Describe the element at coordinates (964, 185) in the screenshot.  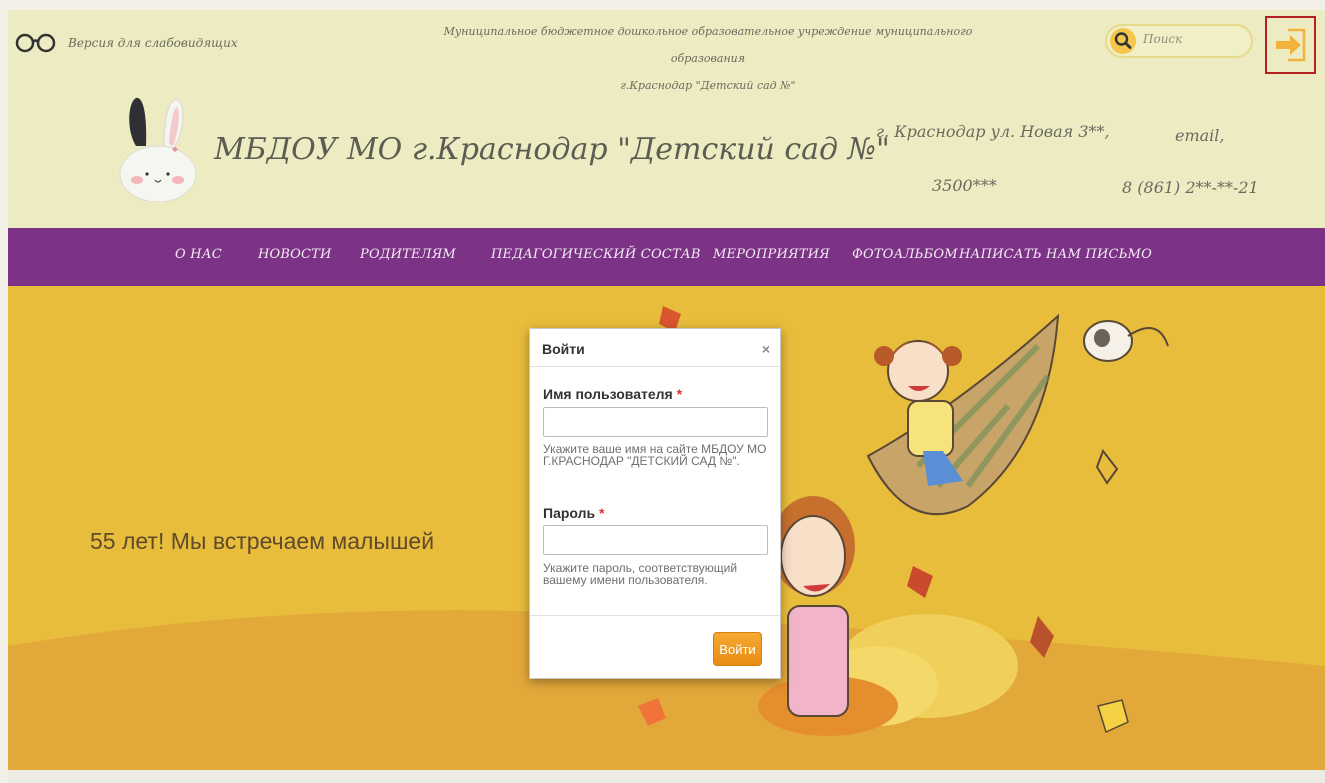
I see `address-line-2: 3500***` at that location.